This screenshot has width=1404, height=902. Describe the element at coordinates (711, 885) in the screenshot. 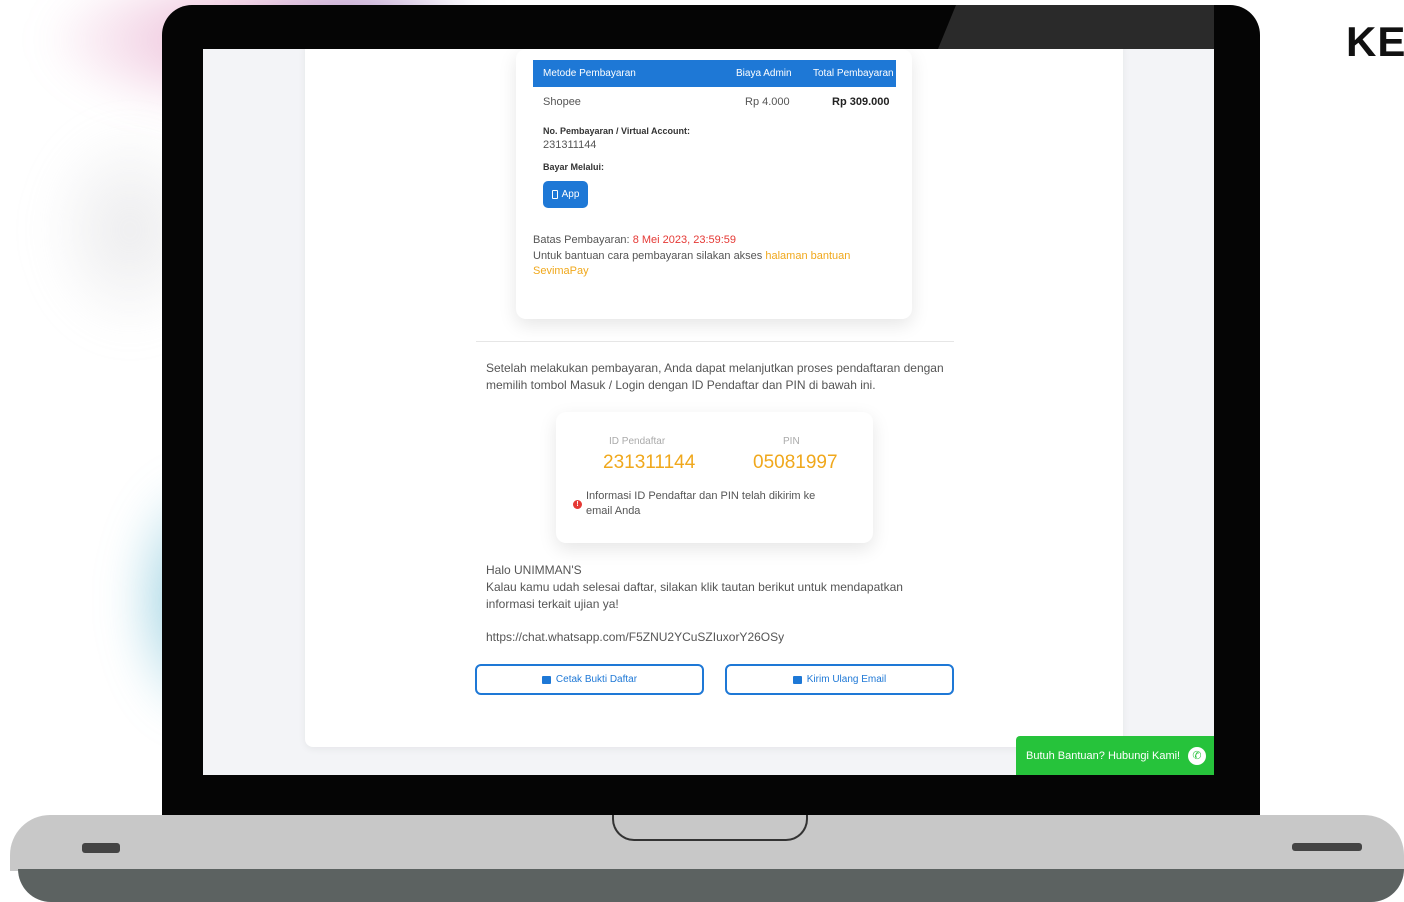

I see `laptop-base-bottom` at that location.